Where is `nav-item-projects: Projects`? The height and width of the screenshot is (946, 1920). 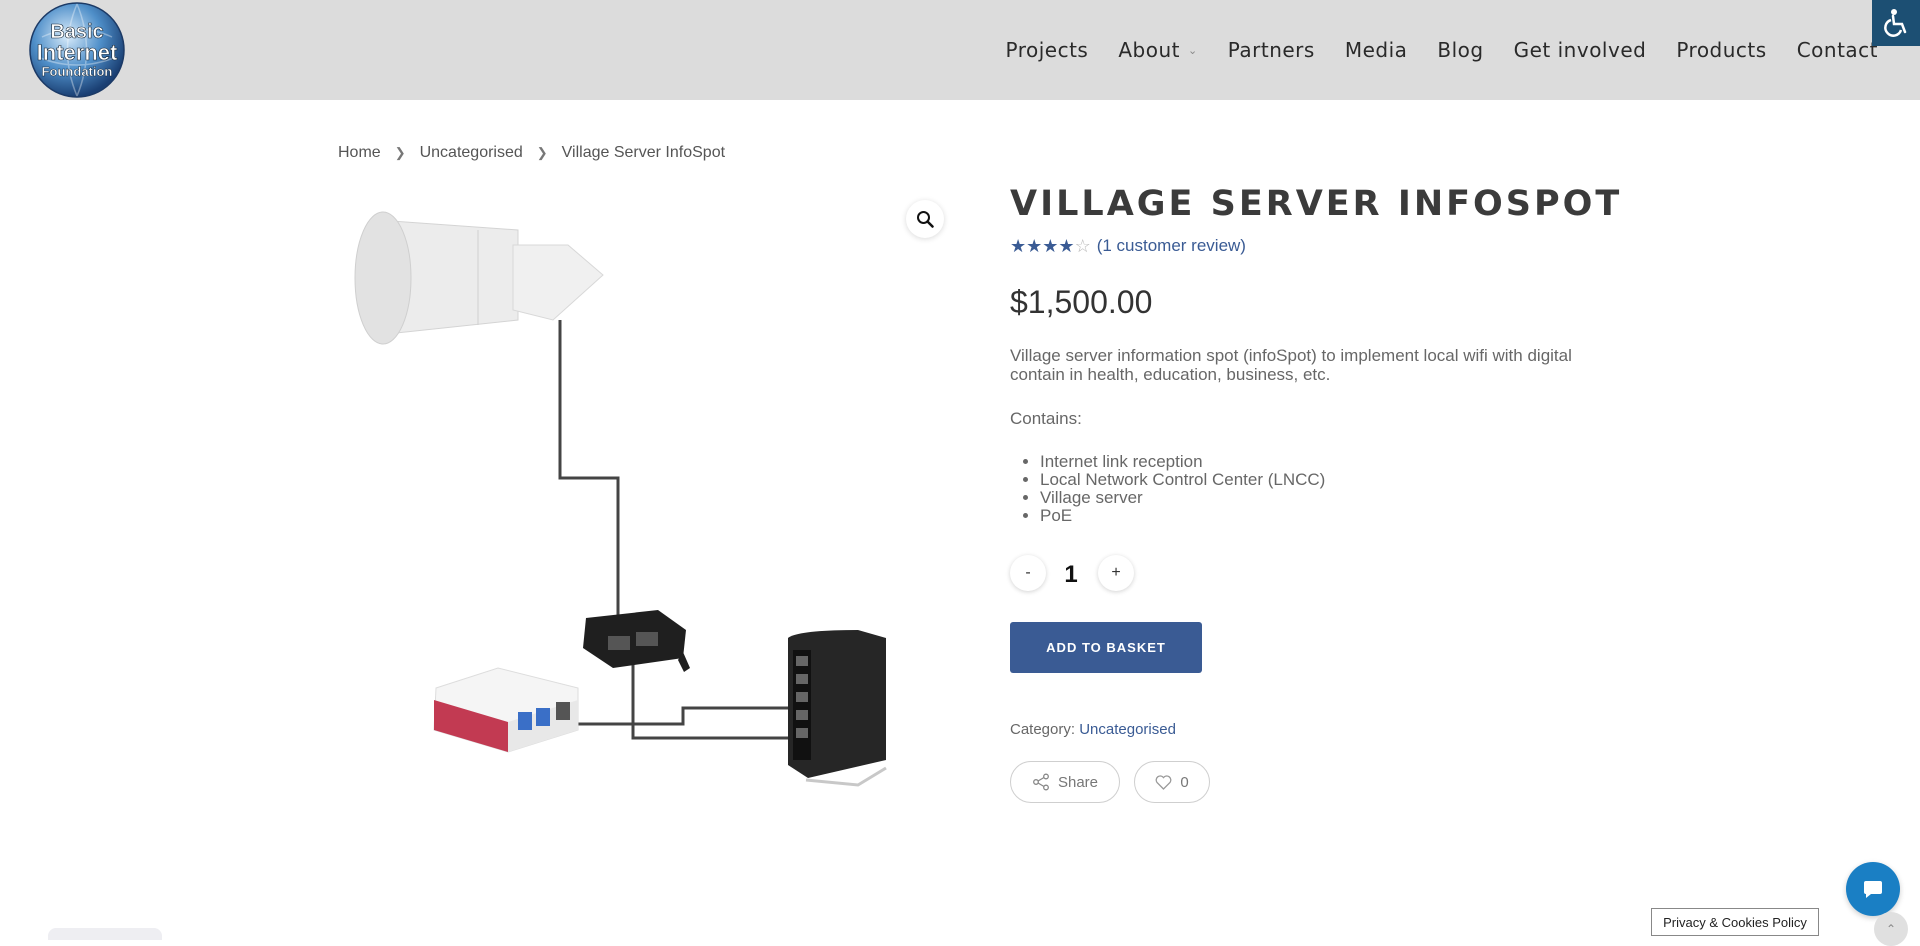 nav-item-projects: Projects is located at coordinates (1047, 50).